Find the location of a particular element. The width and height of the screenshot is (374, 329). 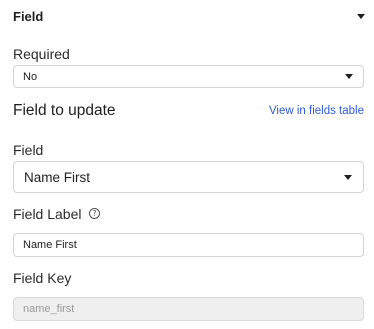

required-label: Required is located at coordinates (41, 54).